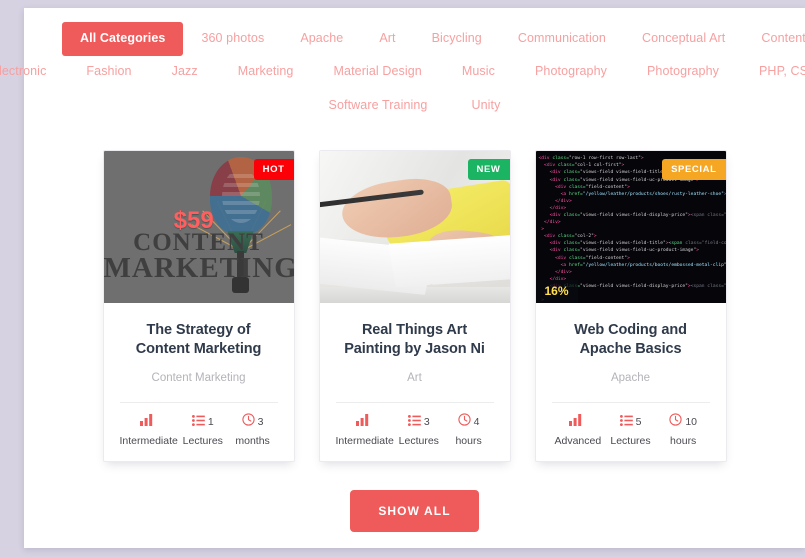 This screenshot has height=558, width=805. Describe the element at coordinates (694, 170) in the screenshot. I see `special-badge: SPECIAL` at that location.